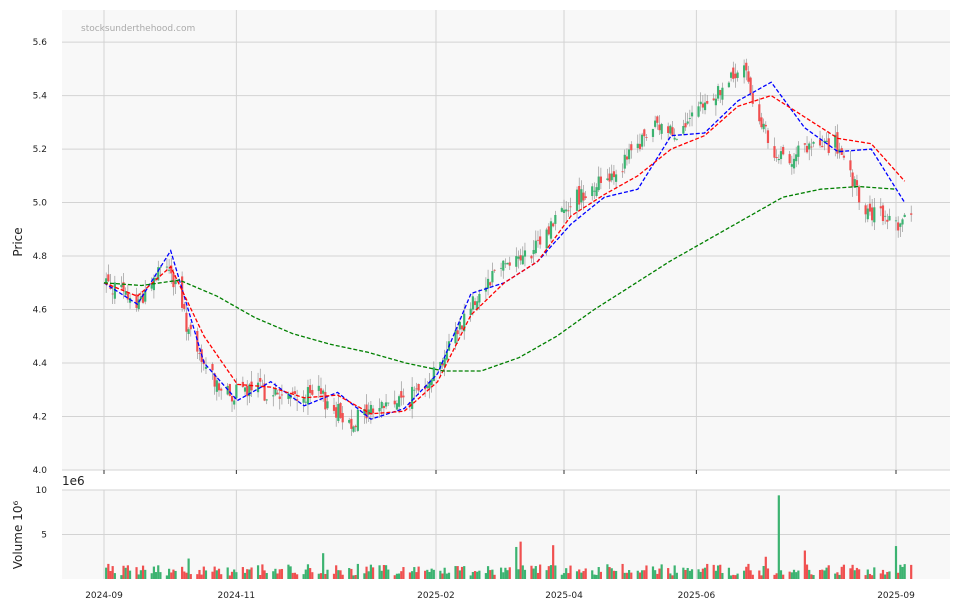  Describe the element at coordinates (40, 43) in the screenshot. I see `price-y-tick-label: 5.6` at that location.